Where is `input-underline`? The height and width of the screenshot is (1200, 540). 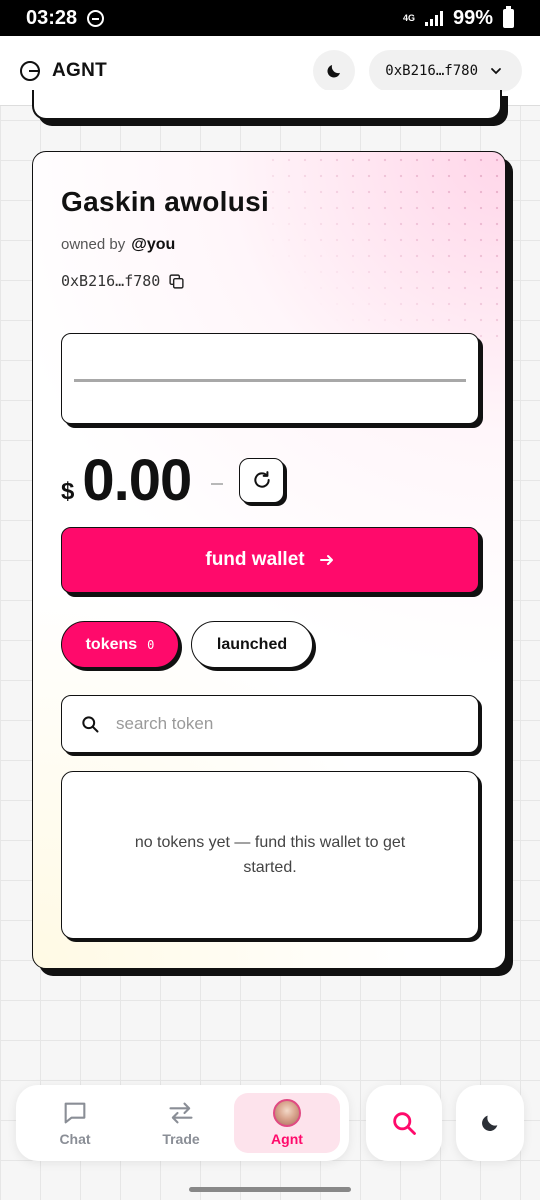 input-underline is located at coordinates (270, 380).